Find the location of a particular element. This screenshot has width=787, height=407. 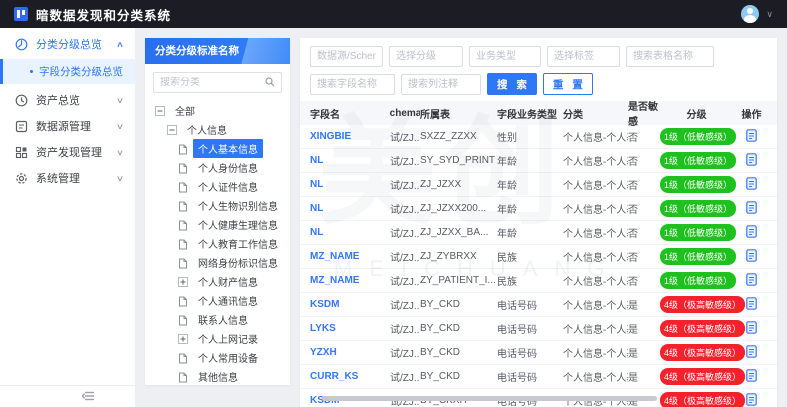

level-cell: 1级（低敏感级） is located at coordinates (698, 232).